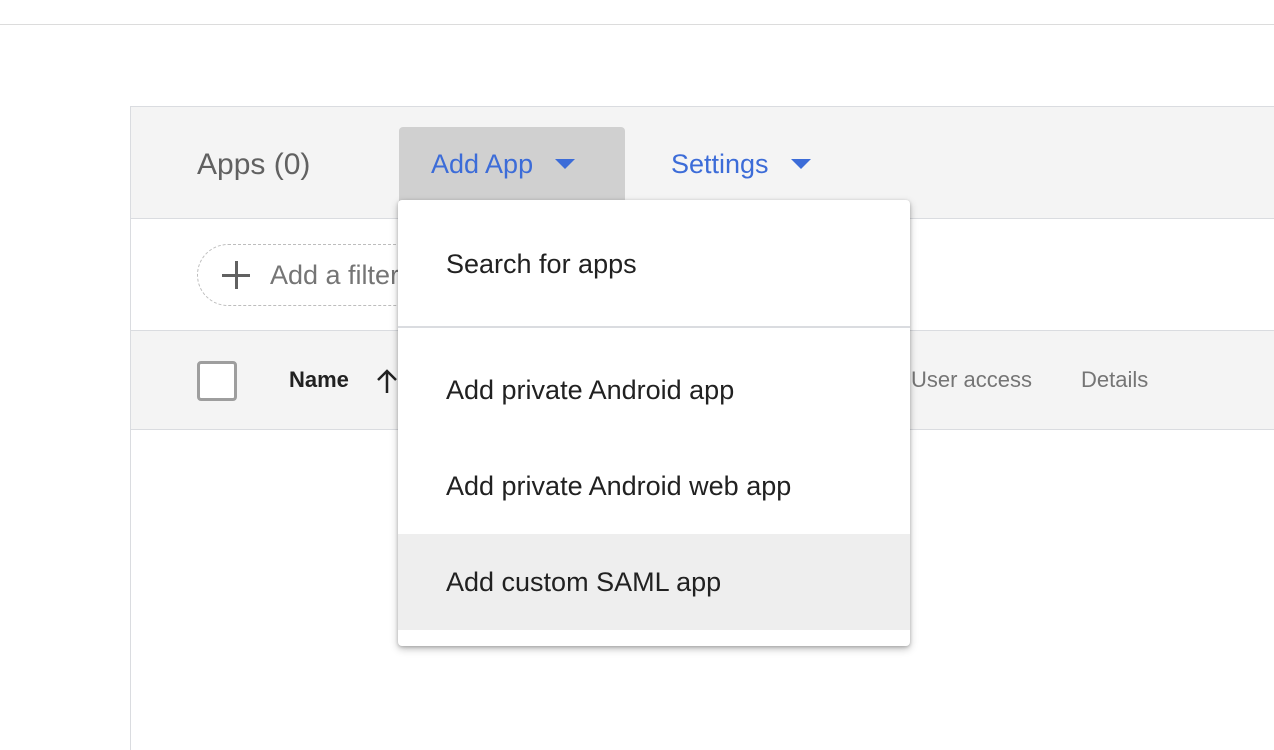 This screenshot has height=750, width=1274. I want to click on menu-item-add-private-android-app: Add private Android app, so click(654, 390).